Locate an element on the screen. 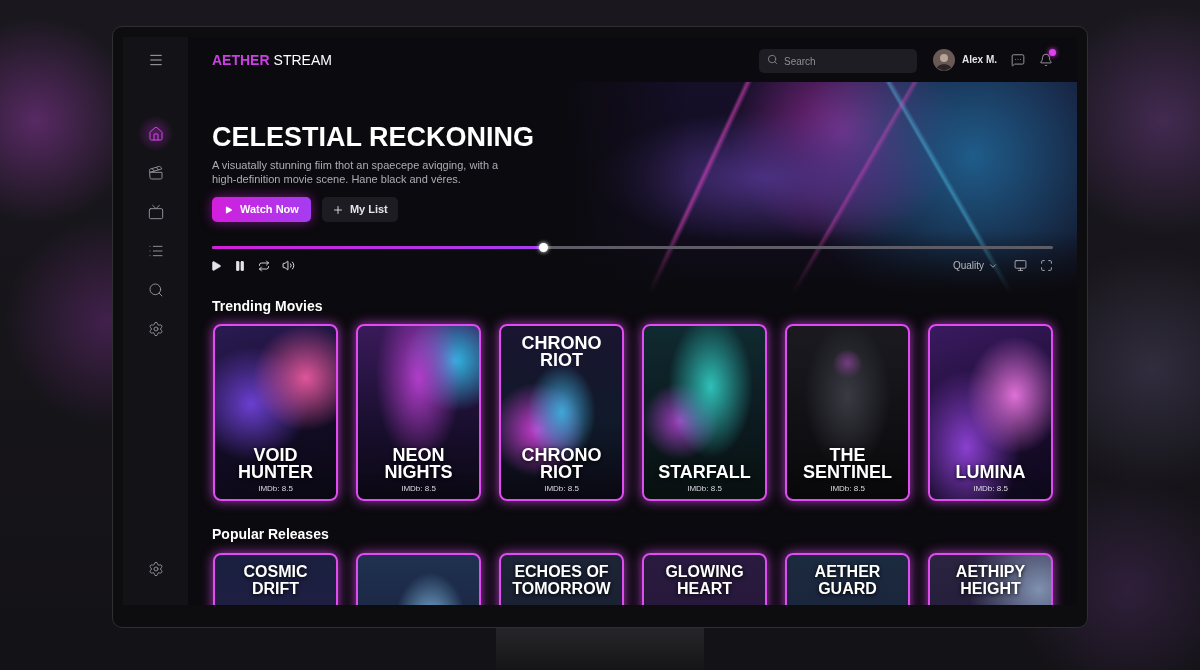  movie-poster-card: COSMIC DRIFT is located at coordinates (275, 579).